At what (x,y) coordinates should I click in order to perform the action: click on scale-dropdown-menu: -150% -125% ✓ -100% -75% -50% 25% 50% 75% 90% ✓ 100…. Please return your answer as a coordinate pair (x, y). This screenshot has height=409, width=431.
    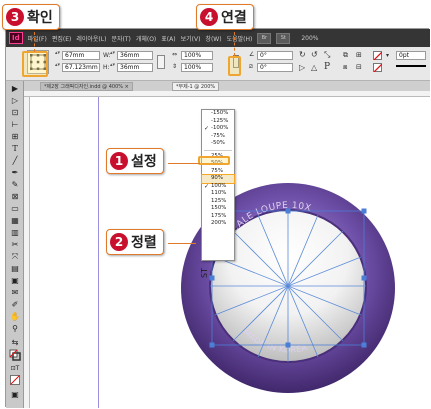
    Looking at the image, I should click on (218, 185).